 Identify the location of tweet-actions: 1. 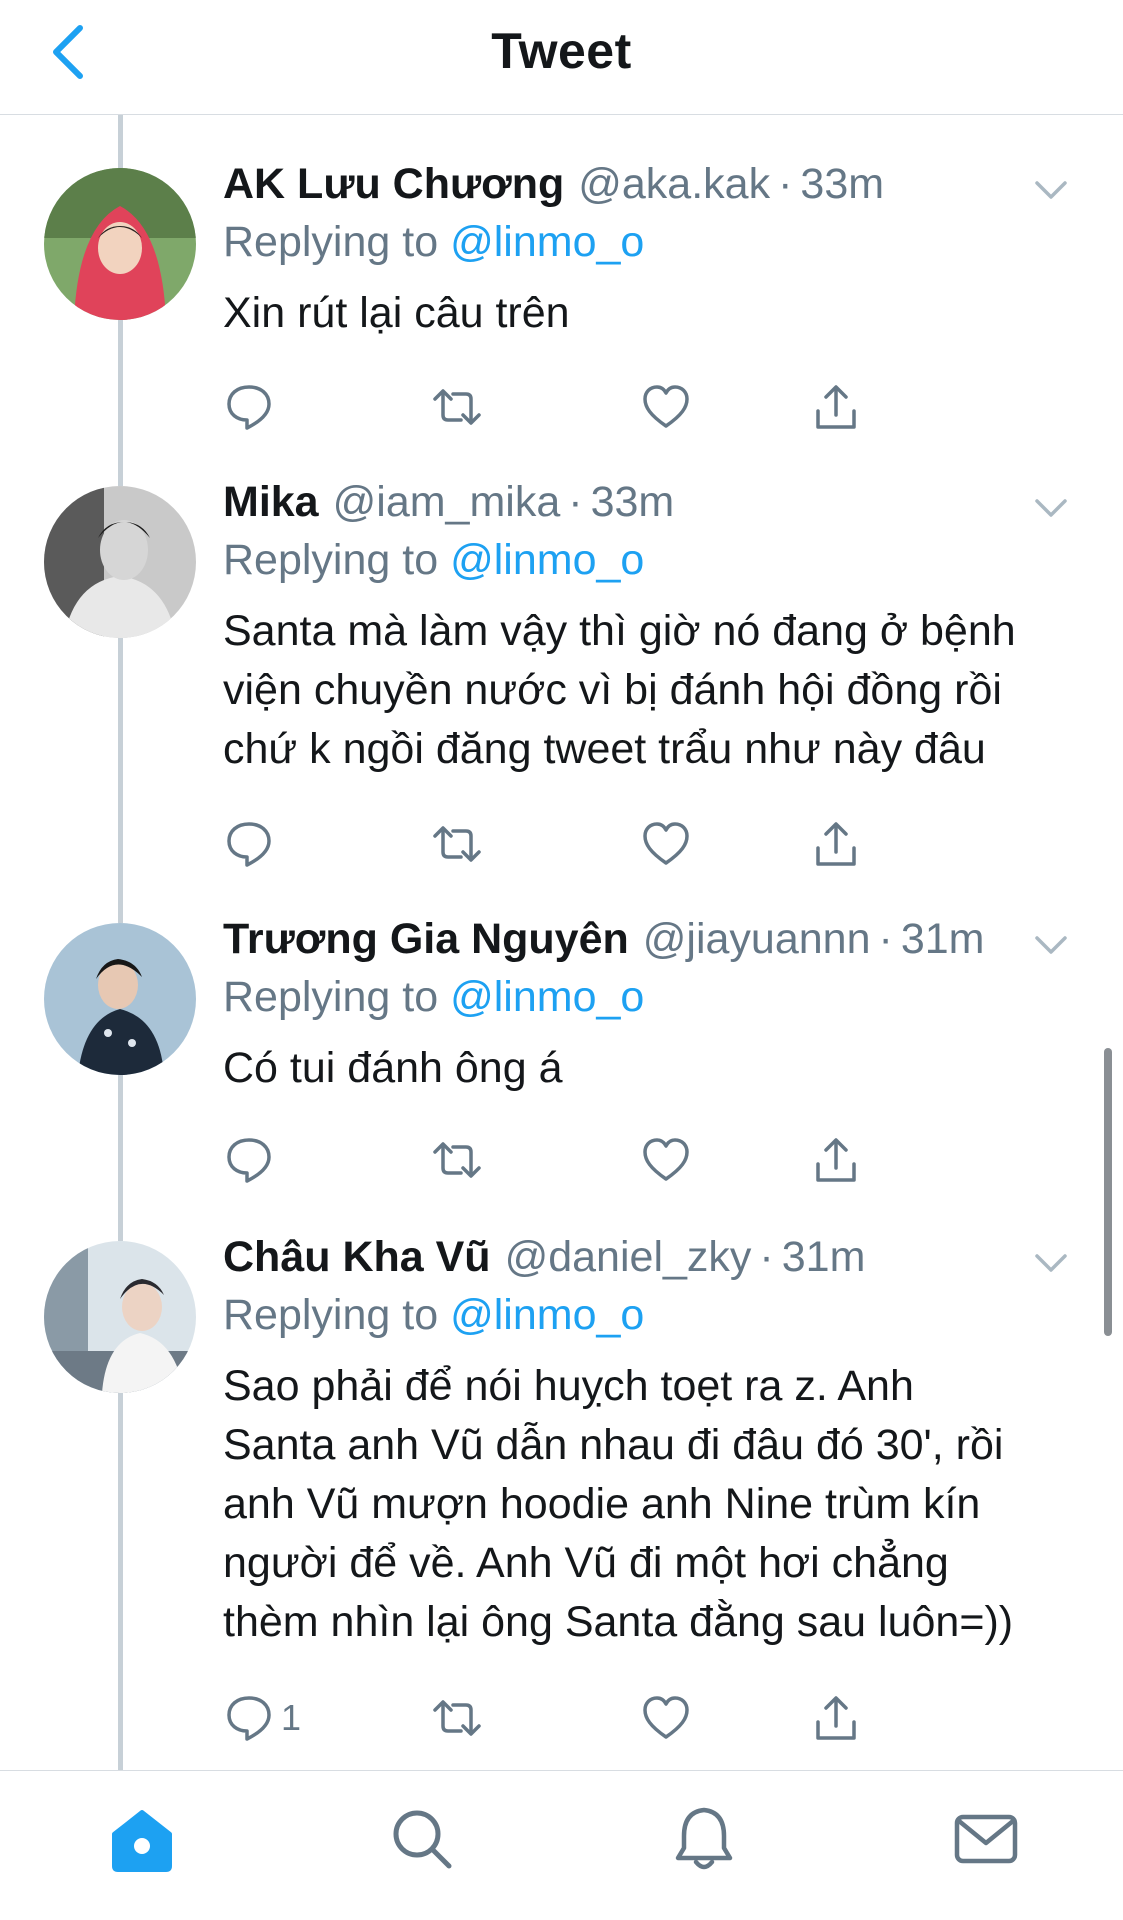
(573, 1718).